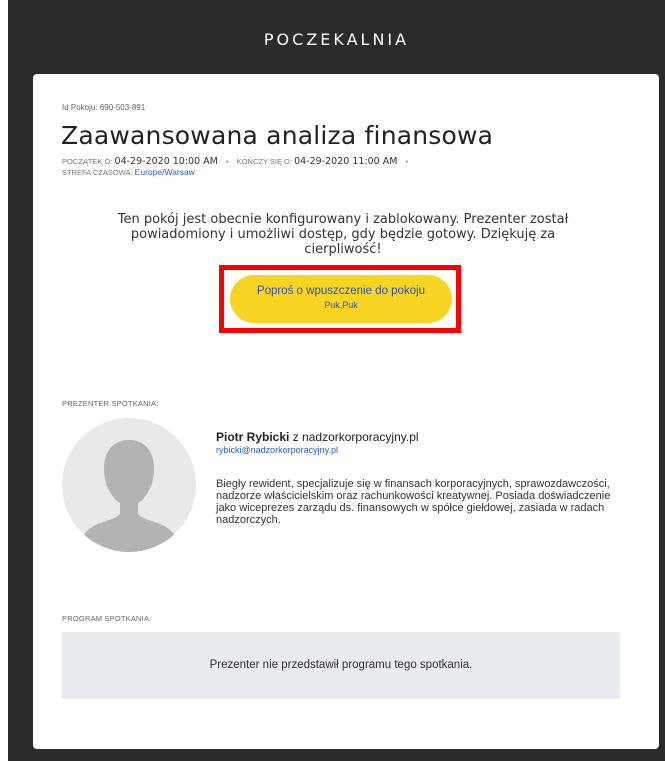 The width and height of the screenshot is (665, 761). What do you see at coordinates (165, 172) in the screenshot?
I see `timezone-link: Europe/Warsaw` at bounding box center [165, 172].